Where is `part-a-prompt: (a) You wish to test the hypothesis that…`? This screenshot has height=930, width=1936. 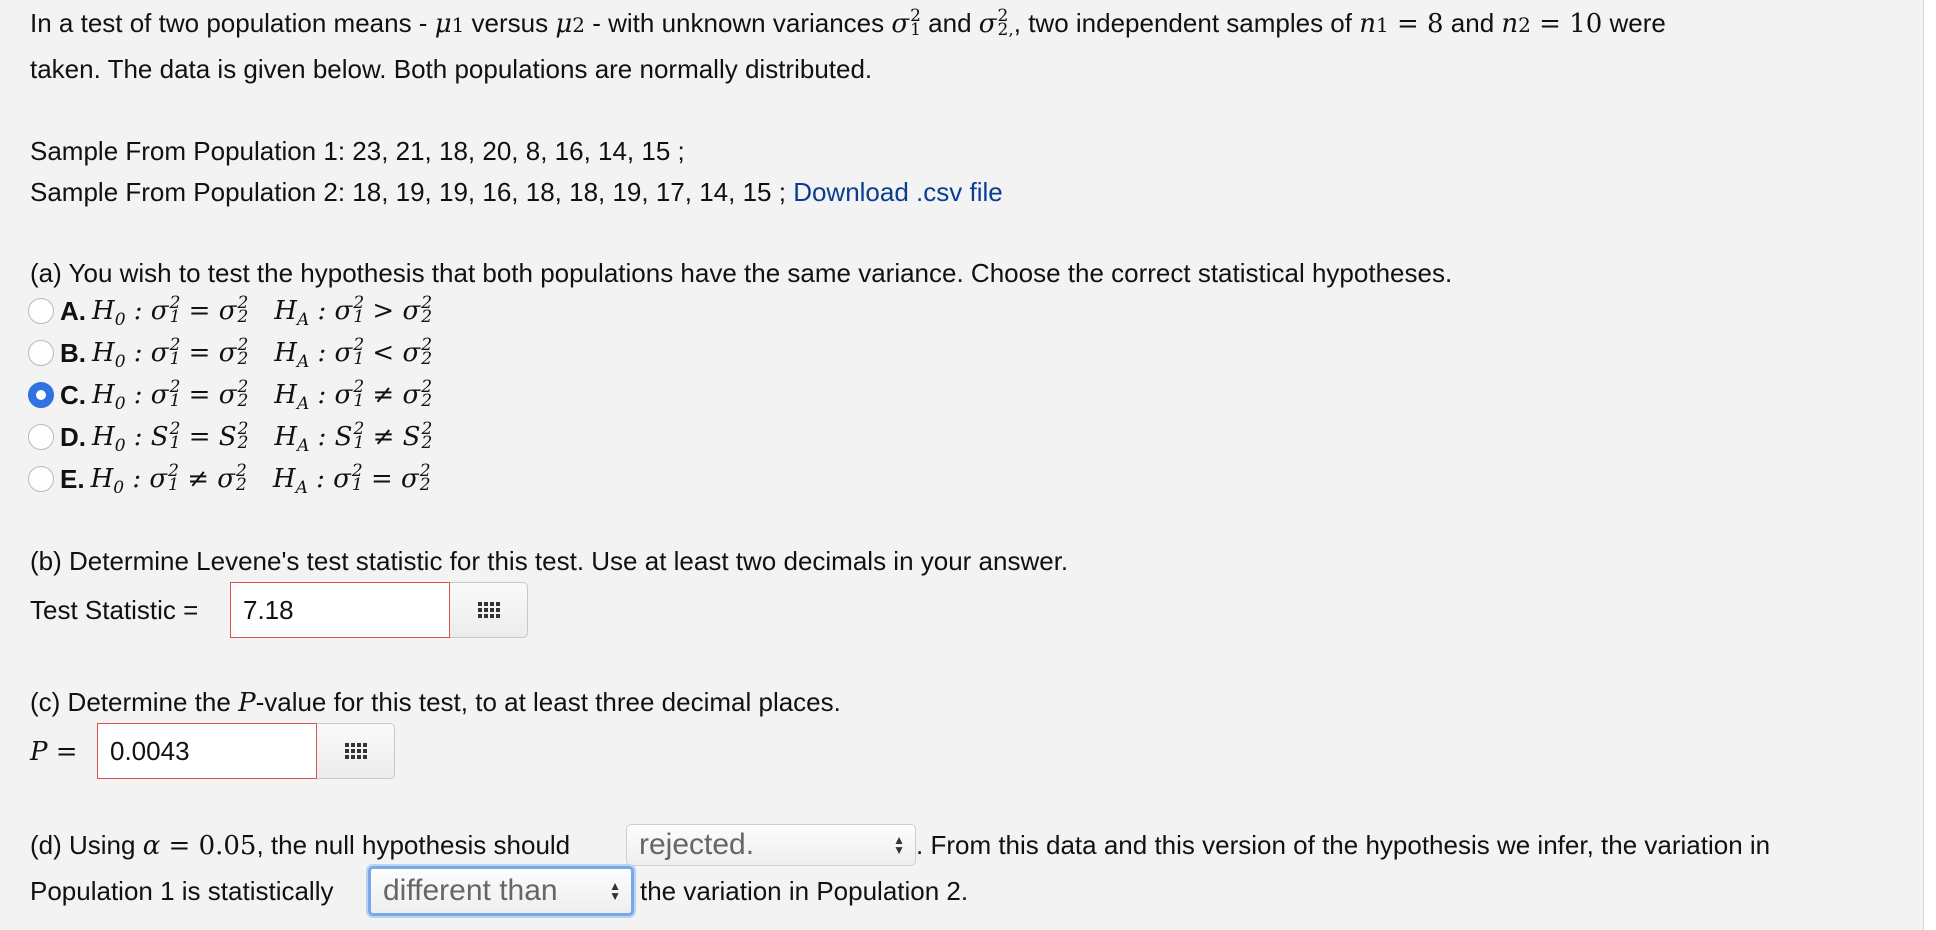
part-a-prompt: (a) You wish to test the hypothesis that… is located at coordinates (741, 273).